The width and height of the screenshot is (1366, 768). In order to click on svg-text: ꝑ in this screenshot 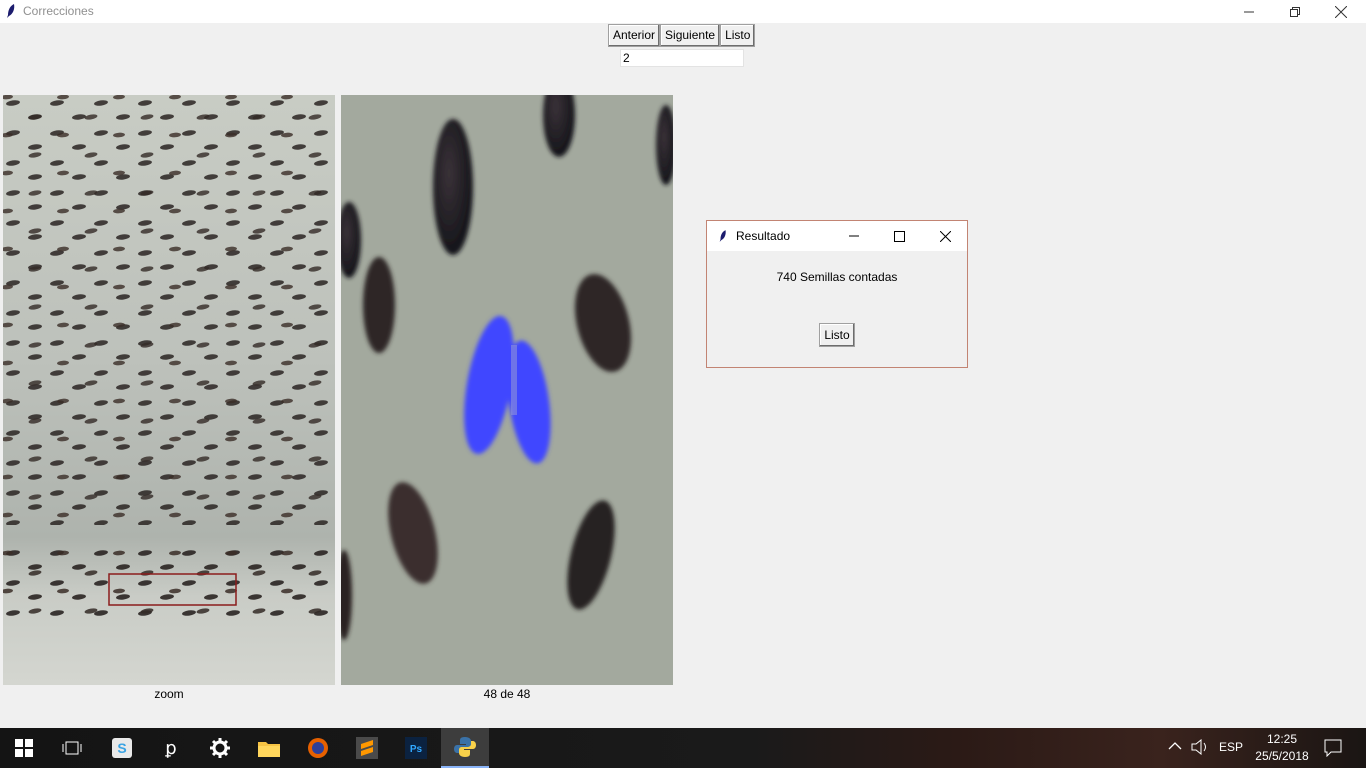, I will do `click(170, 748)`.